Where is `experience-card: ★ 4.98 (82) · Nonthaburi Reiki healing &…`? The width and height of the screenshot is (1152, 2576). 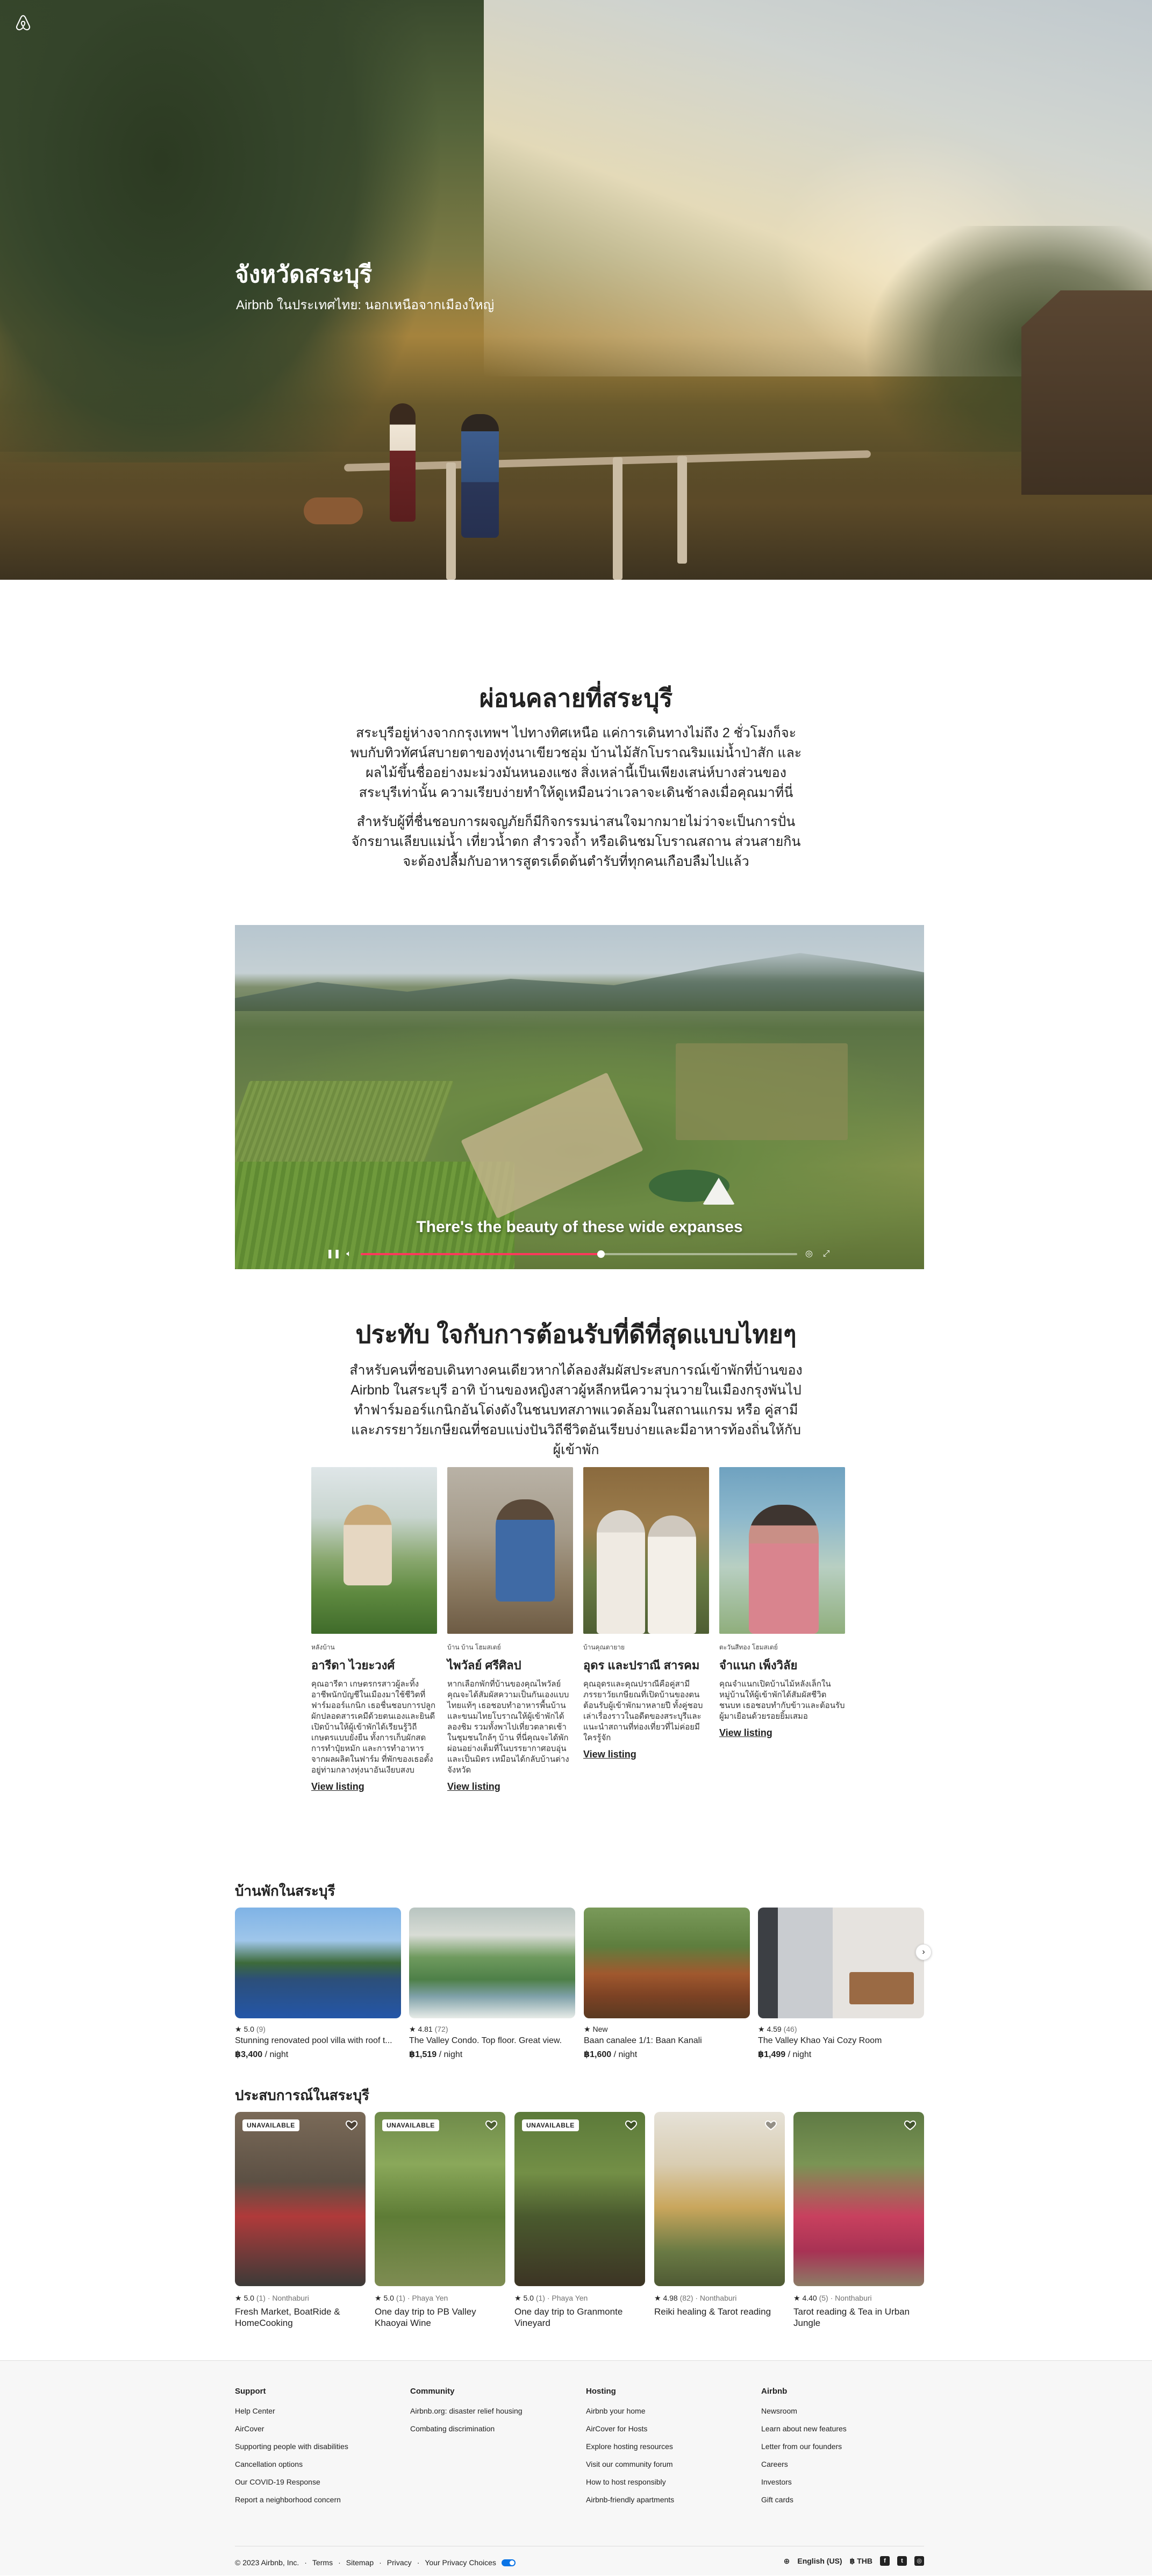
experience-card: ★ 4.98 (82) · Nonthaburi Reiki healing &… is located at coordinates (719, 2215).